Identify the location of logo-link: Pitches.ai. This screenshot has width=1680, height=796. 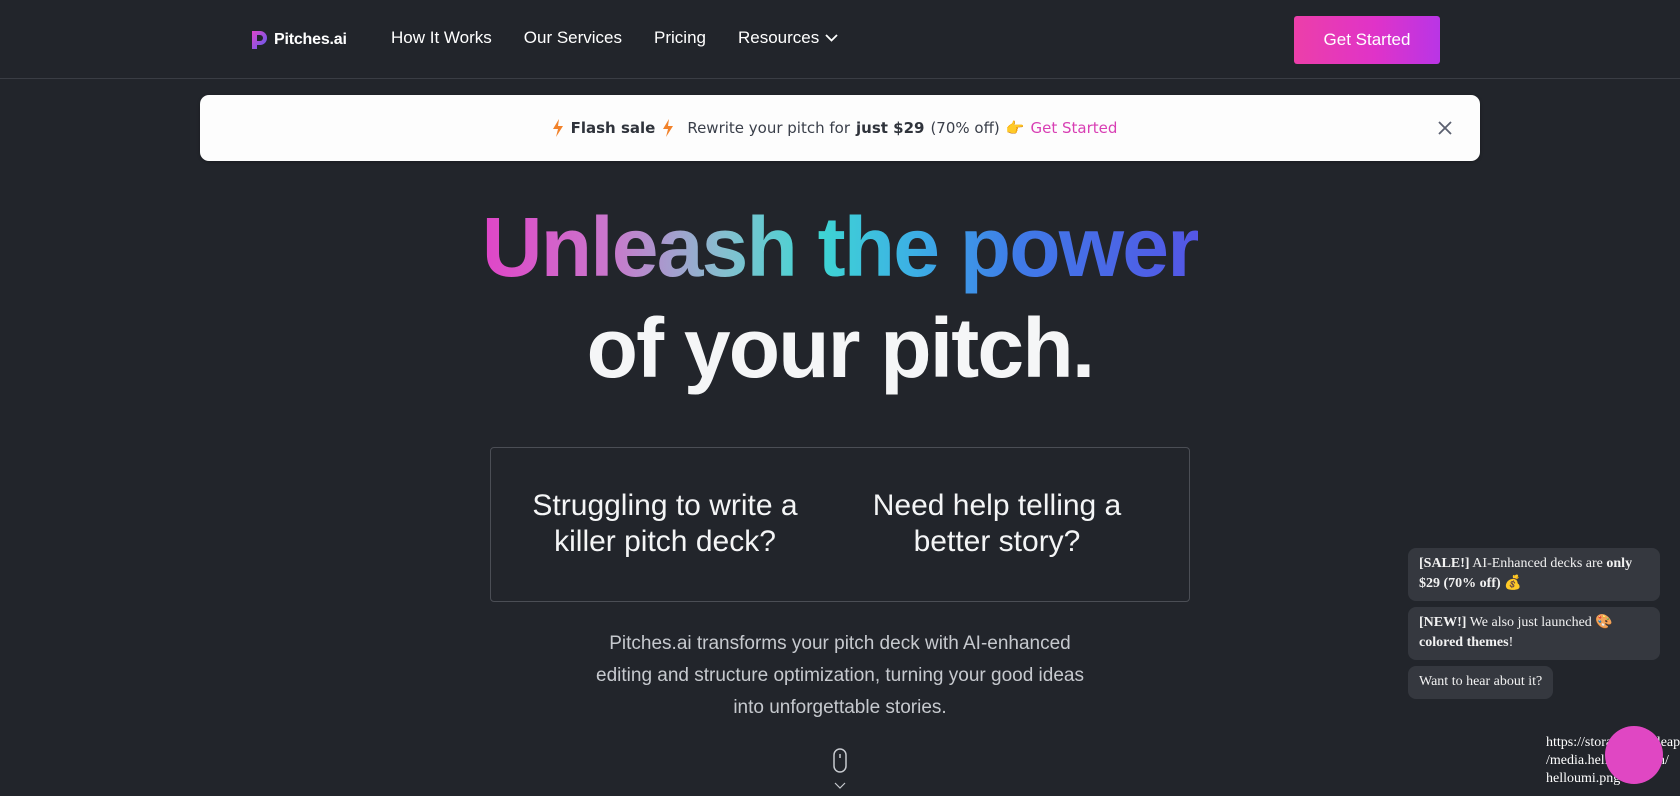
(298, 40).